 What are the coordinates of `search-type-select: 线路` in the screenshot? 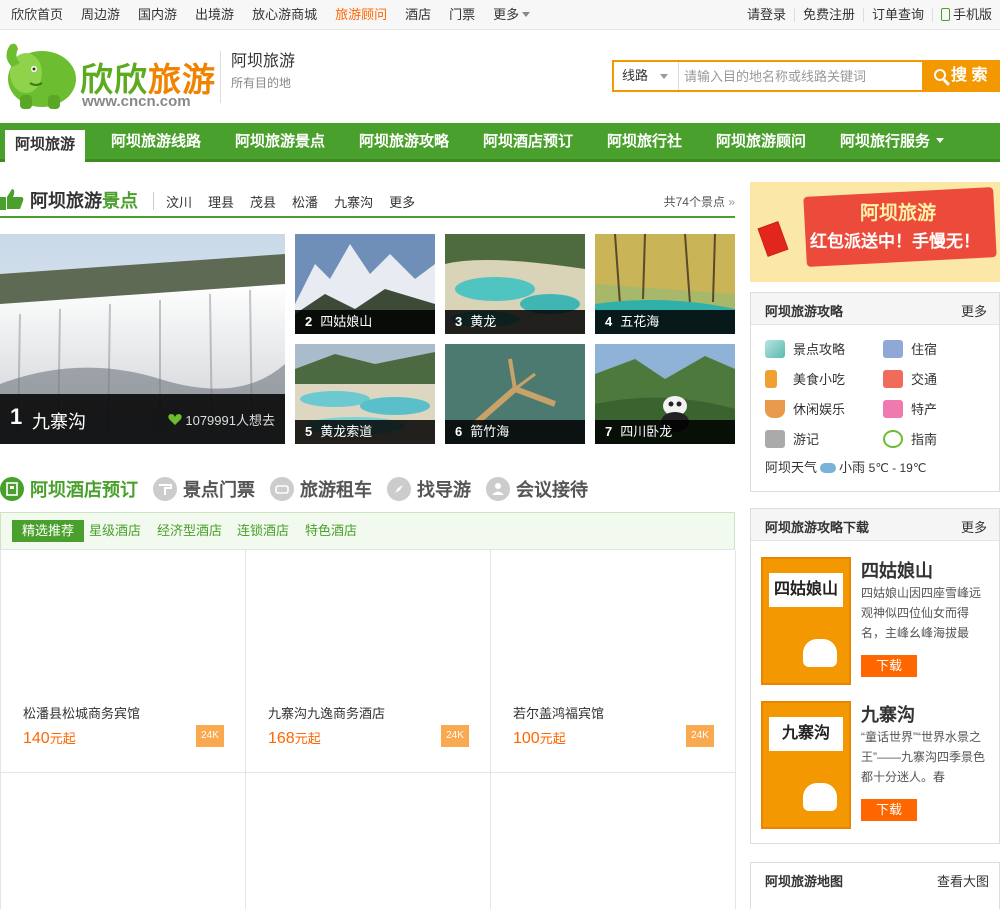 It's located at (646, 76).